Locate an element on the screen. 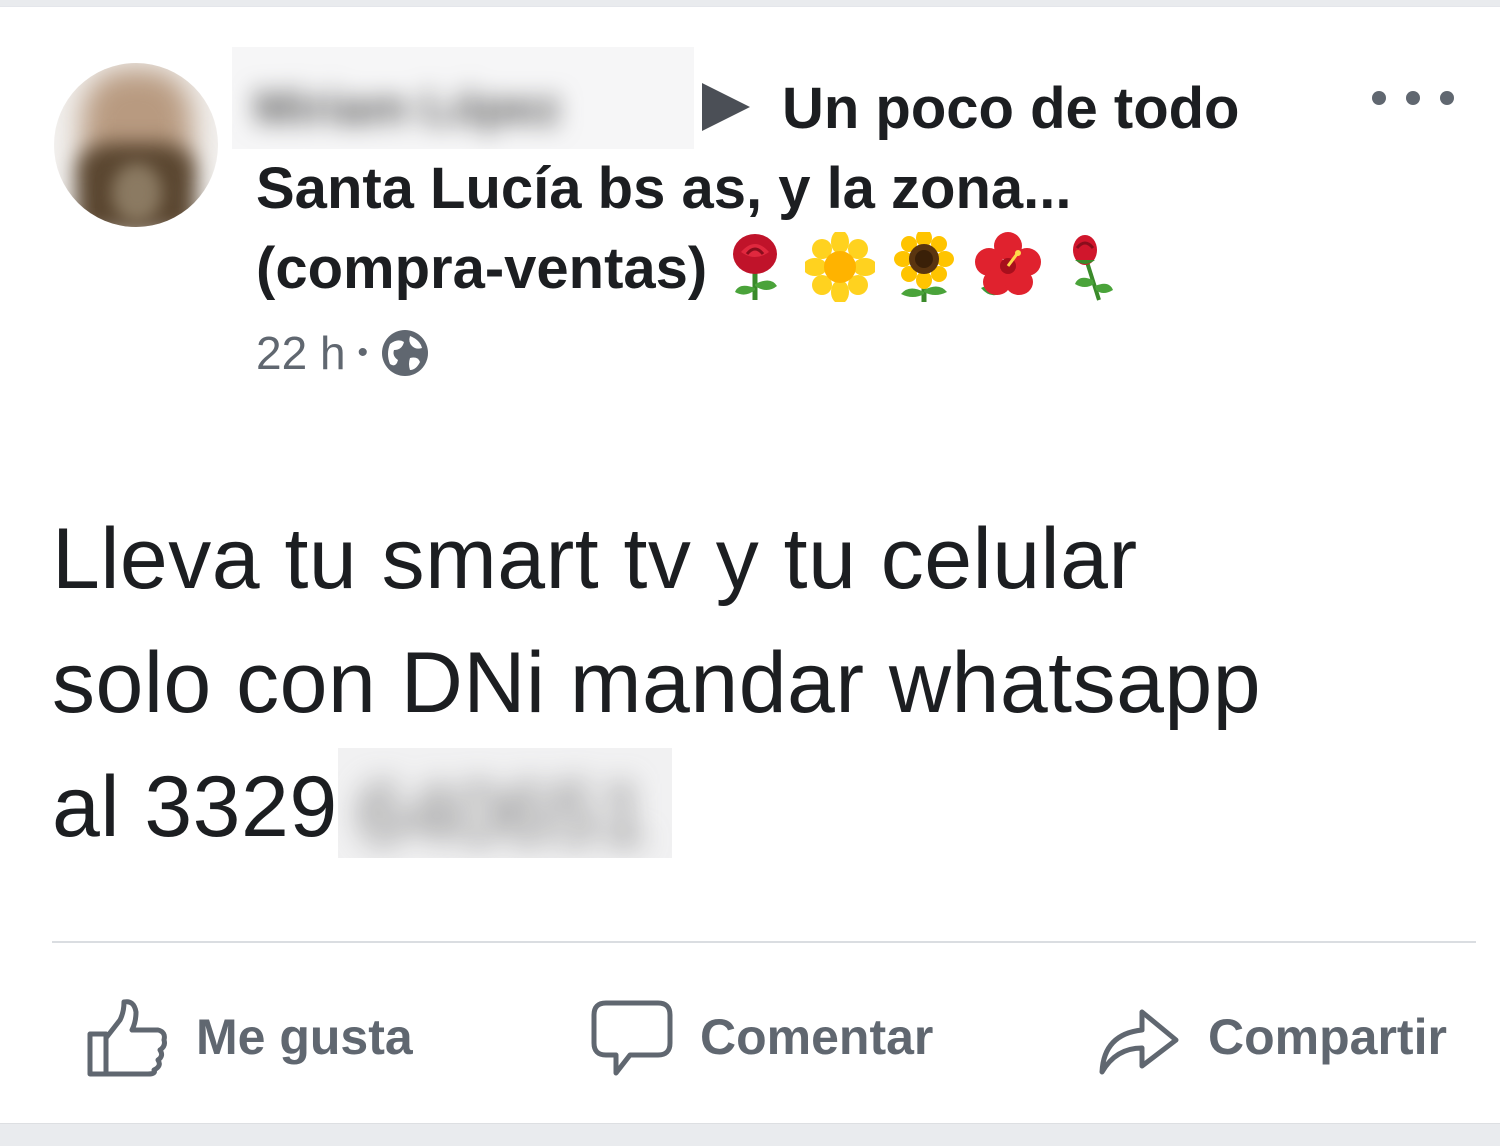 This screenshot has height=1146, width=1500. share-label: Compartir is located at coordinates (1327, 1037).